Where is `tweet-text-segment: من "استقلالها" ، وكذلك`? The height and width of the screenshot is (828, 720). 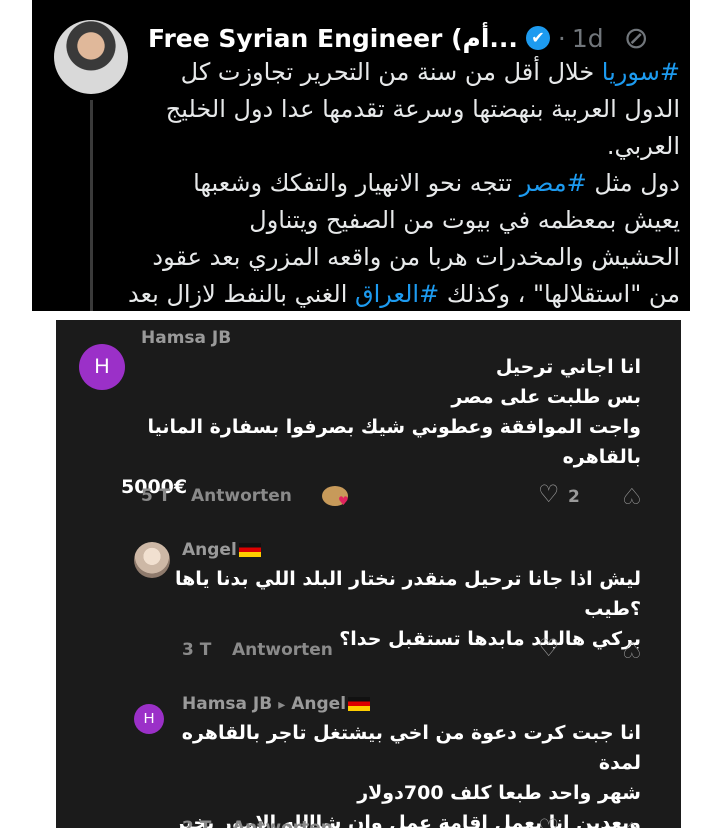
tweet-text-segment: من "استقلالها" ، وكذلك is located at coordinates (559, 294).